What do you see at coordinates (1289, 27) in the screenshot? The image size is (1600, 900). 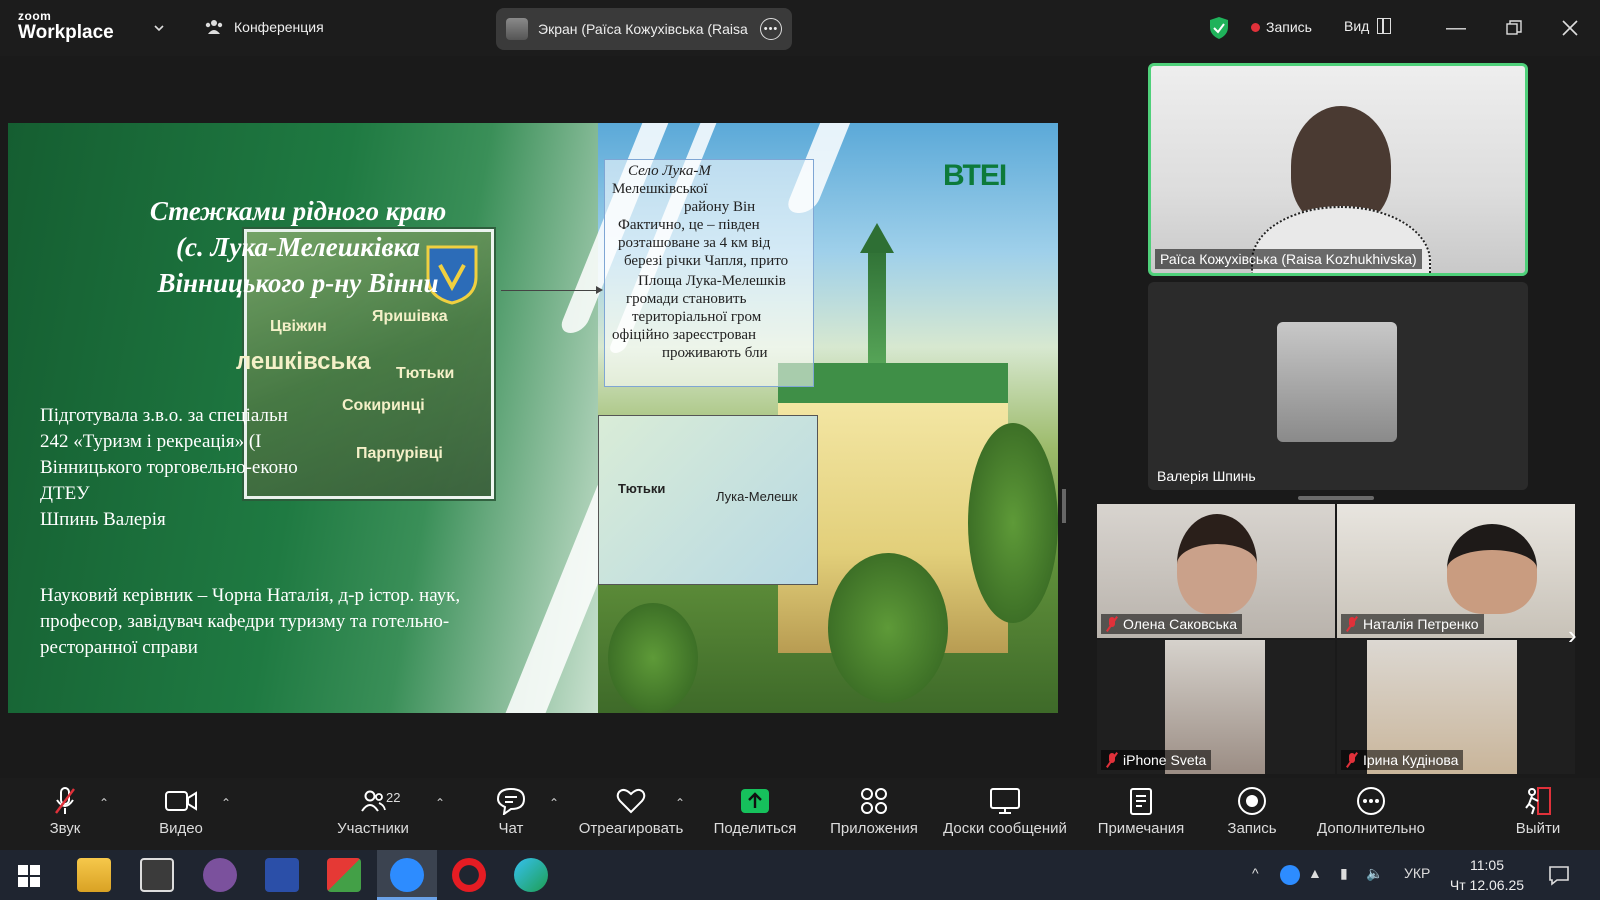 I see `recording-label: Запись` at bounding box center [1289, 27].